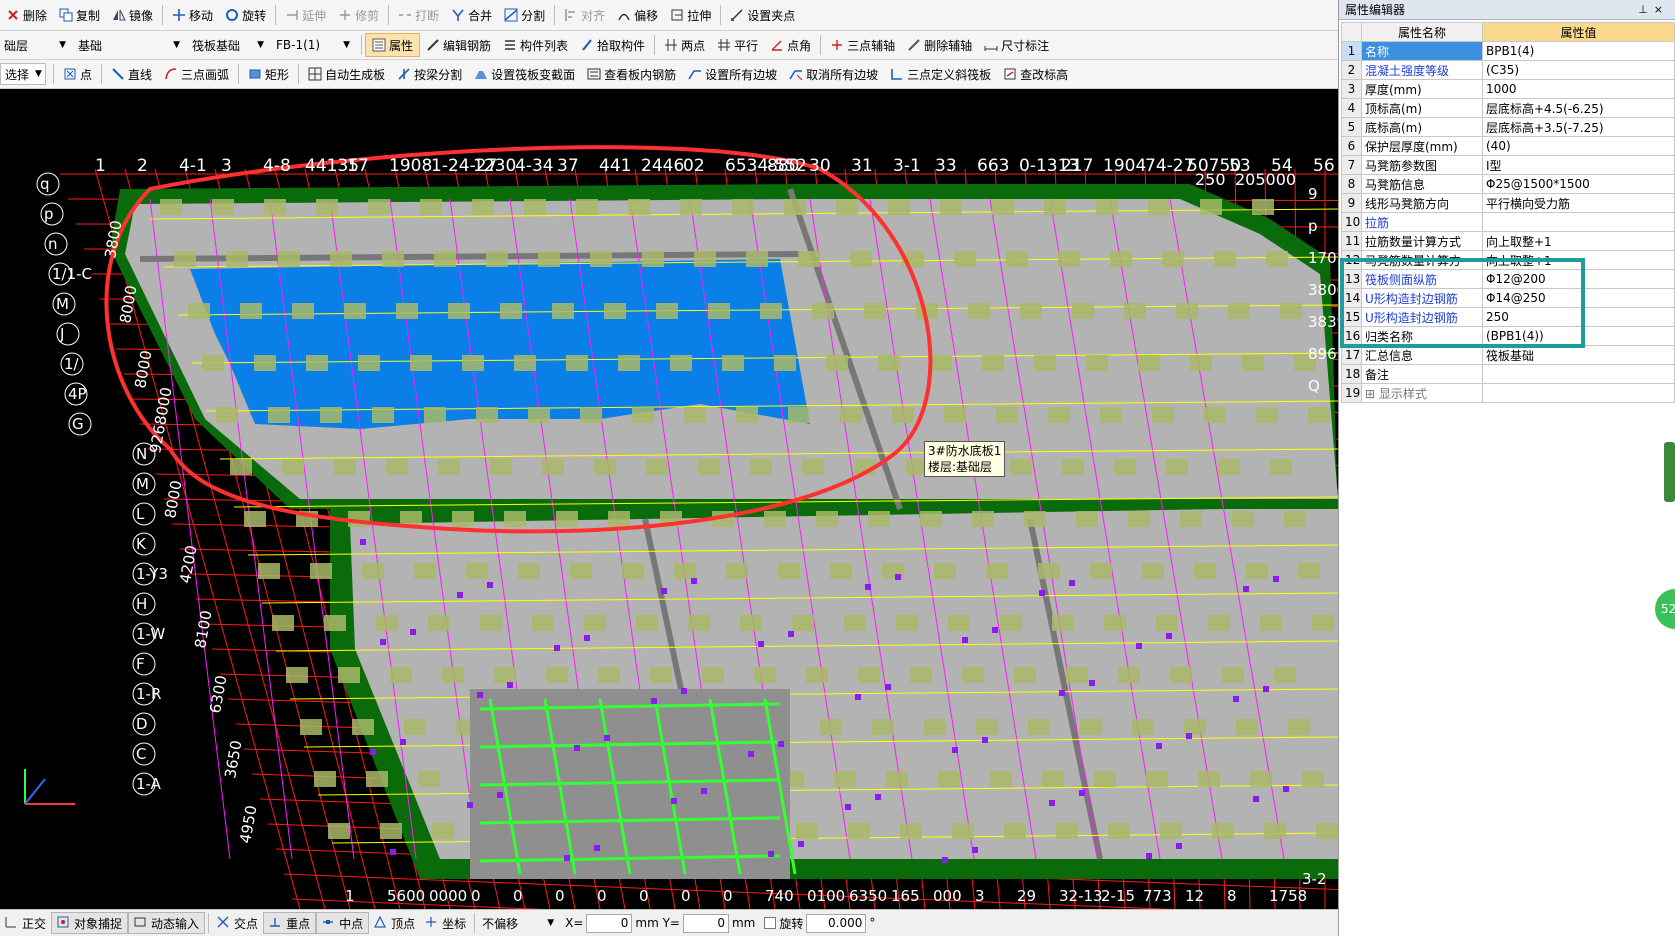 This screenshot has height=936, width=1675. What do you see at coordinates (1578, 279) in the screenshot?
I see `property-value: Φ12@200` at bounding box center [1578, 279].